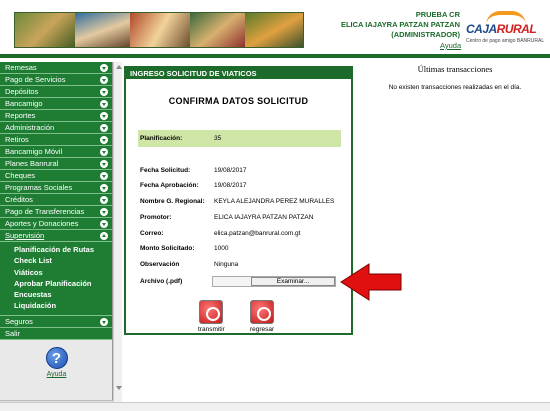 This screenshot has height=411, width=550. I want to click on field-label: Monto Solicitado:, so click(167, 248).